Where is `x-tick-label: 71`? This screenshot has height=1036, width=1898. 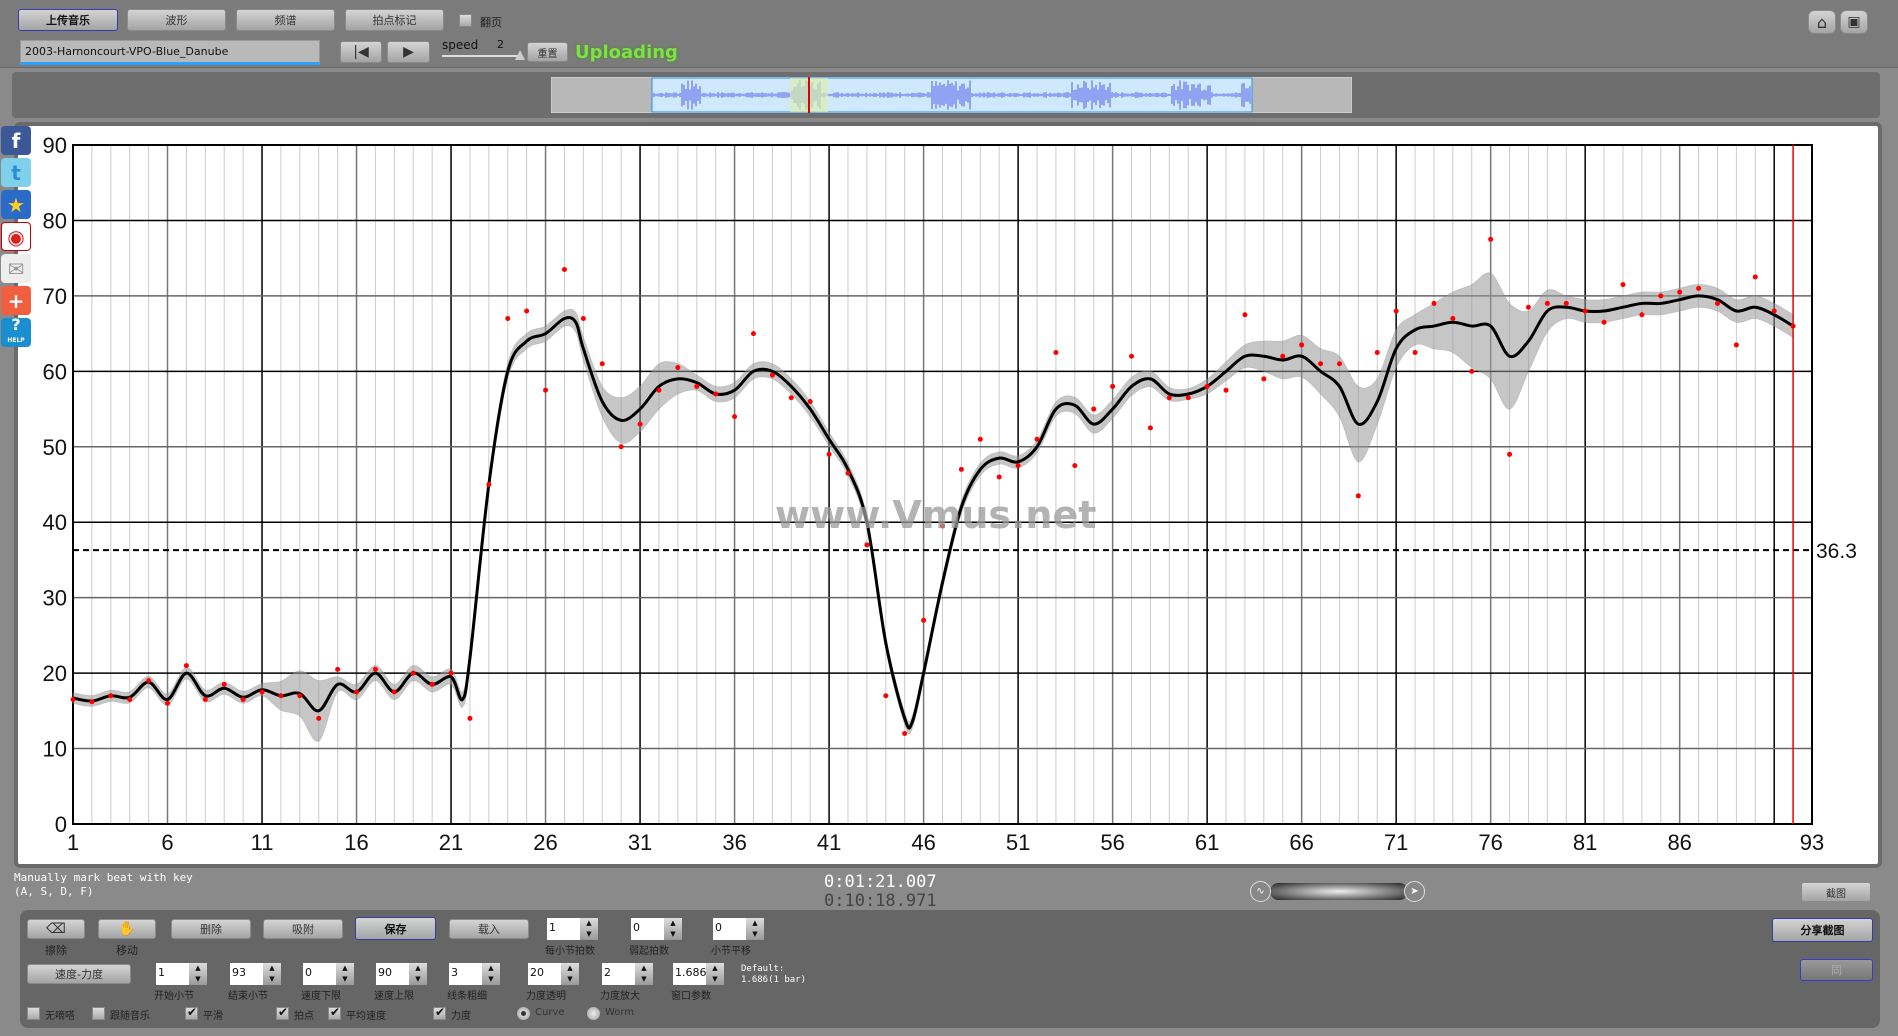 x-tick-label: 71 is located at coordinates (1396, 842).